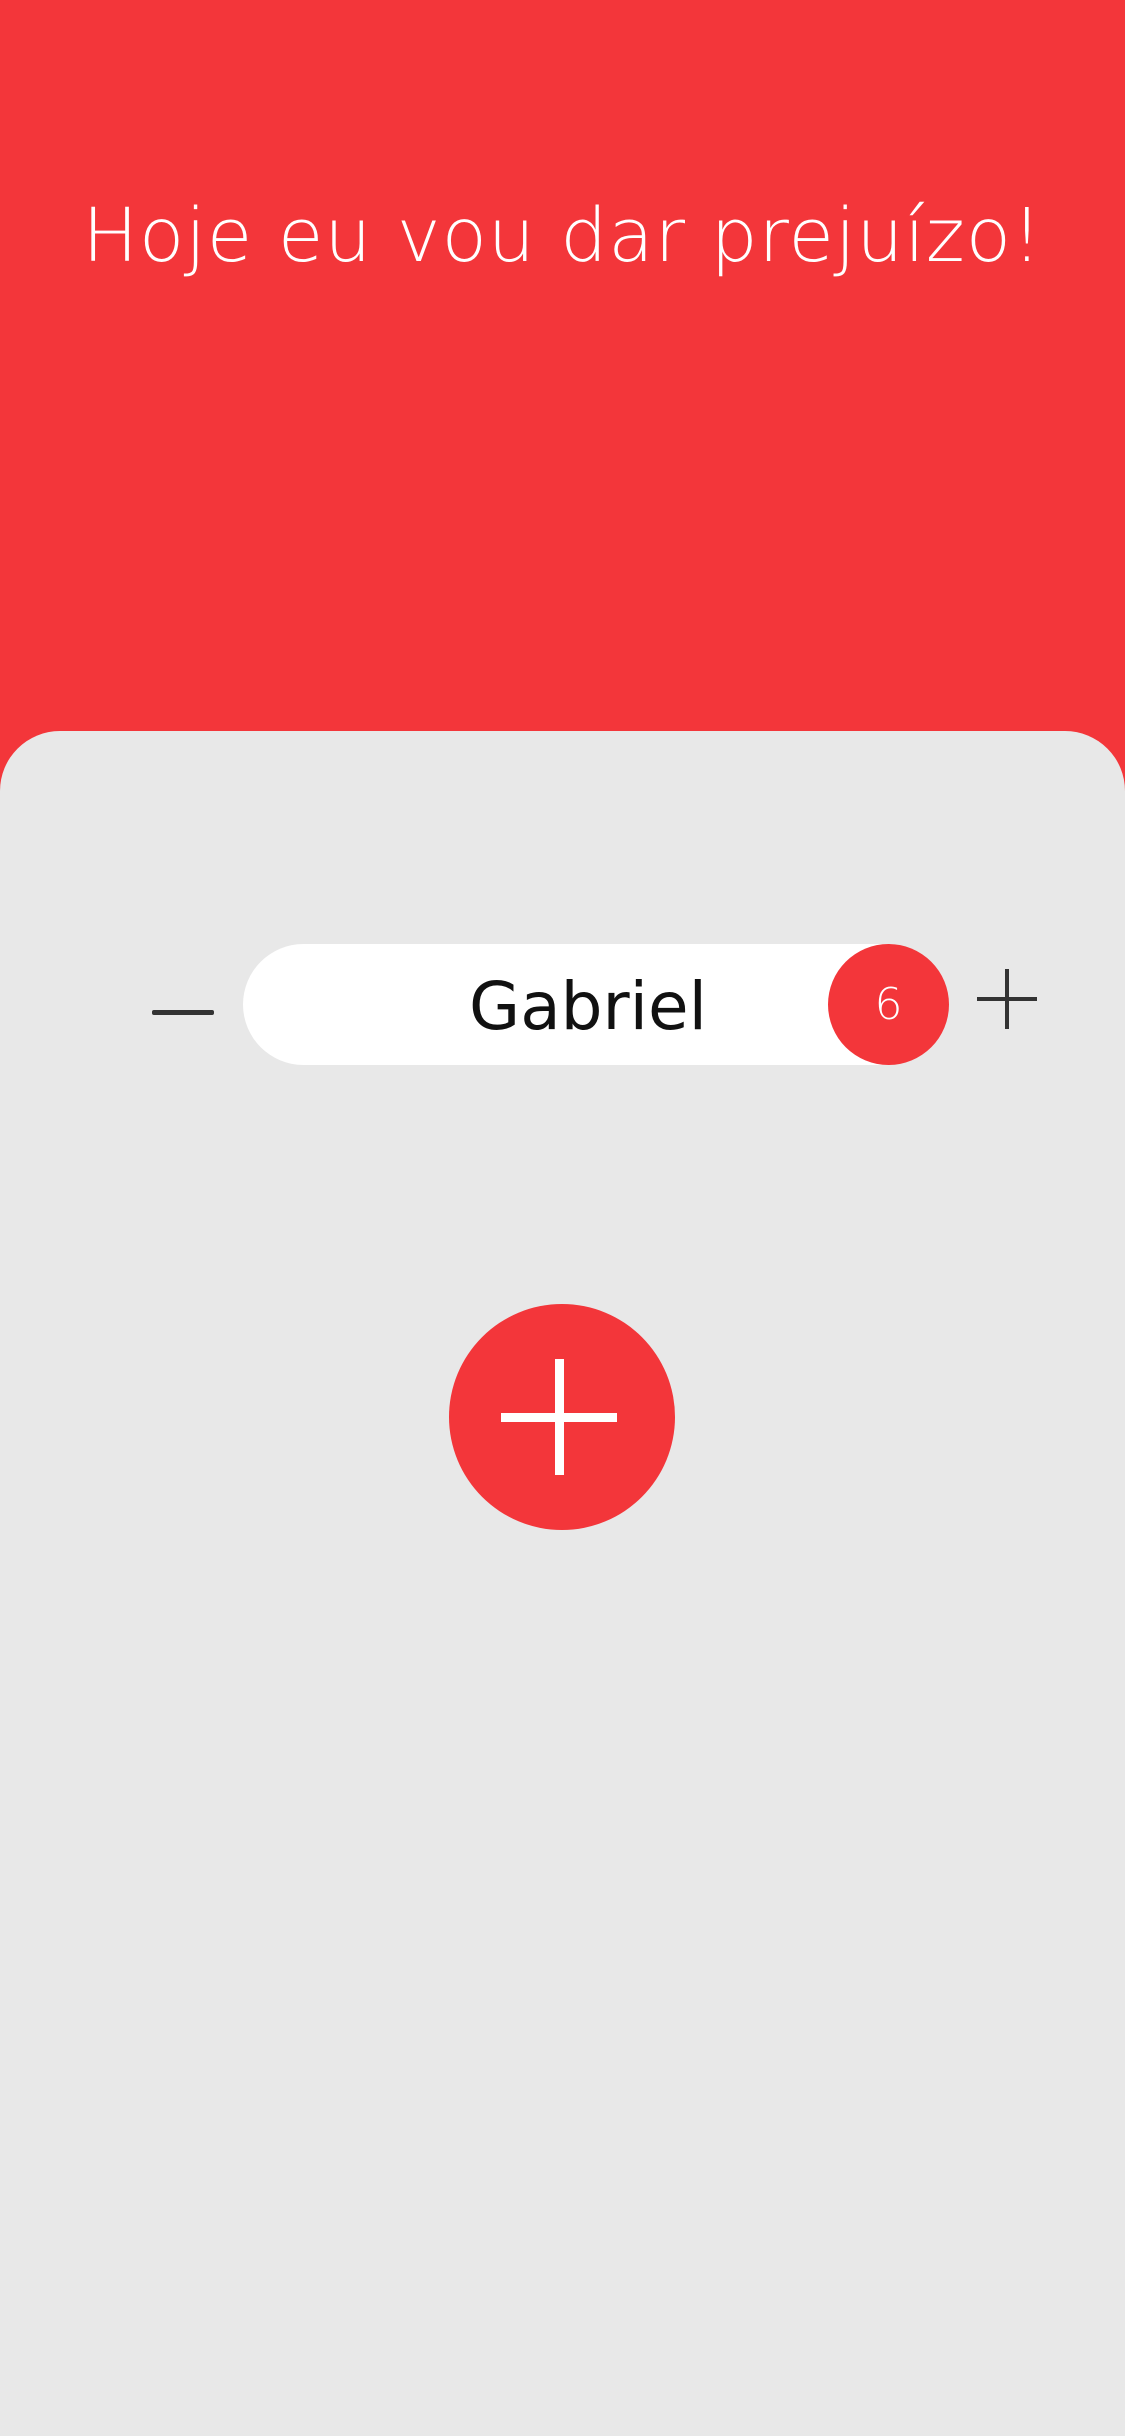  I want to click on score-badge: 6, so click(888, 1004).